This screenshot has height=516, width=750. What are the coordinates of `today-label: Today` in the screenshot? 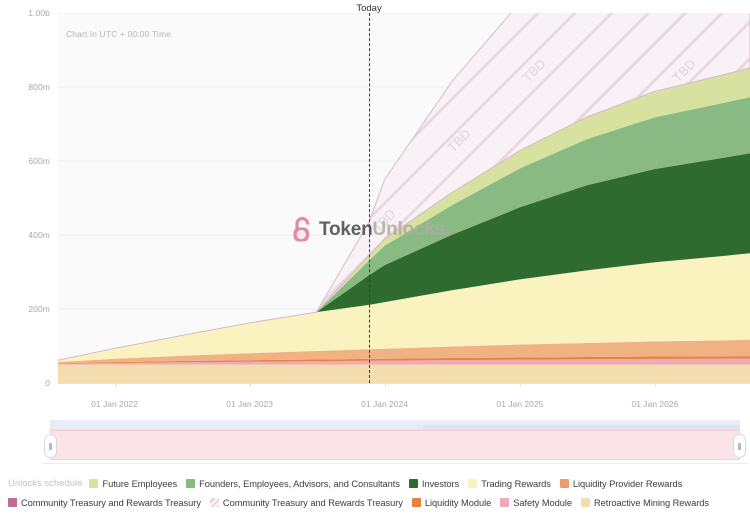 It's located at (369, 8).